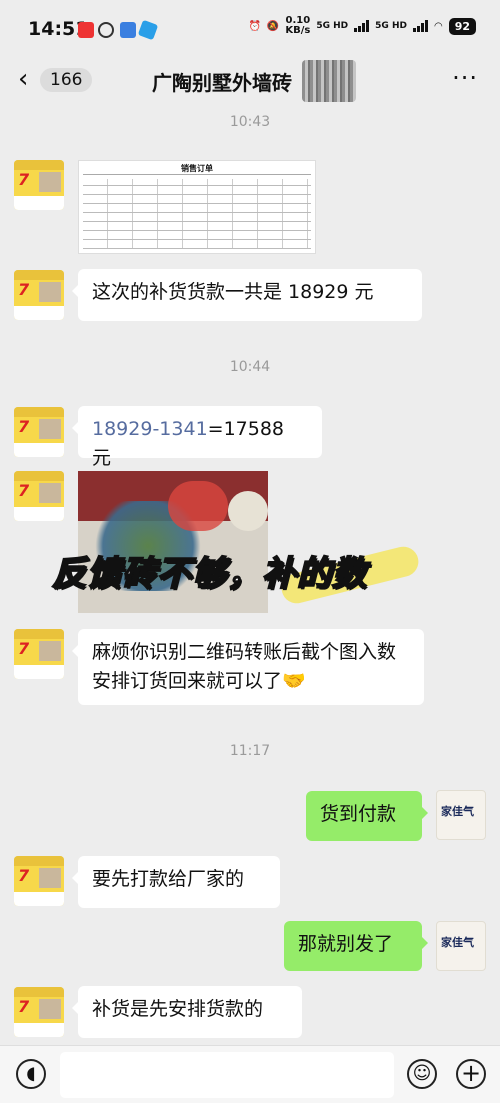 The width and height of the screenshot is (500, 1103). I want to click on status-bar: 14:51 ⏰ 🔕 0.10 KB/s 5G HD 5G HD ◠ 92, so click(250, 29).